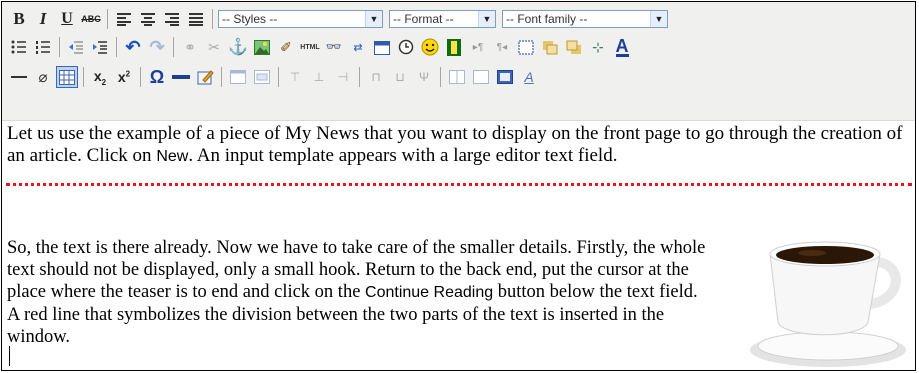 The width and height of the screenshot is (919, 373). I want to click on strikethrough-button: ABC, so click(91, 19).